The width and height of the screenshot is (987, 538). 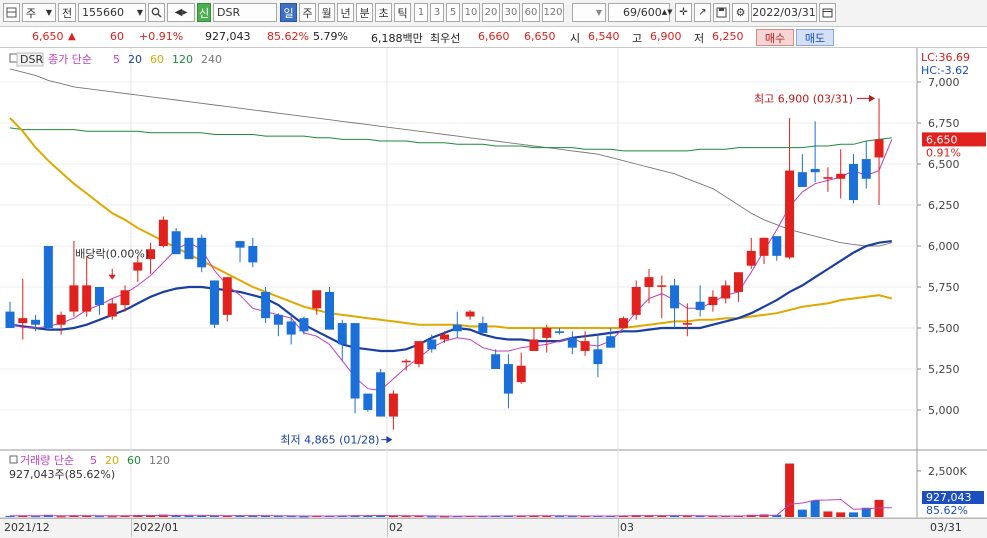 What do you see at coordinates (944, 369) in the screenshot?
I see `price-tick-label: 5,250` at bounding box center [944, 369].